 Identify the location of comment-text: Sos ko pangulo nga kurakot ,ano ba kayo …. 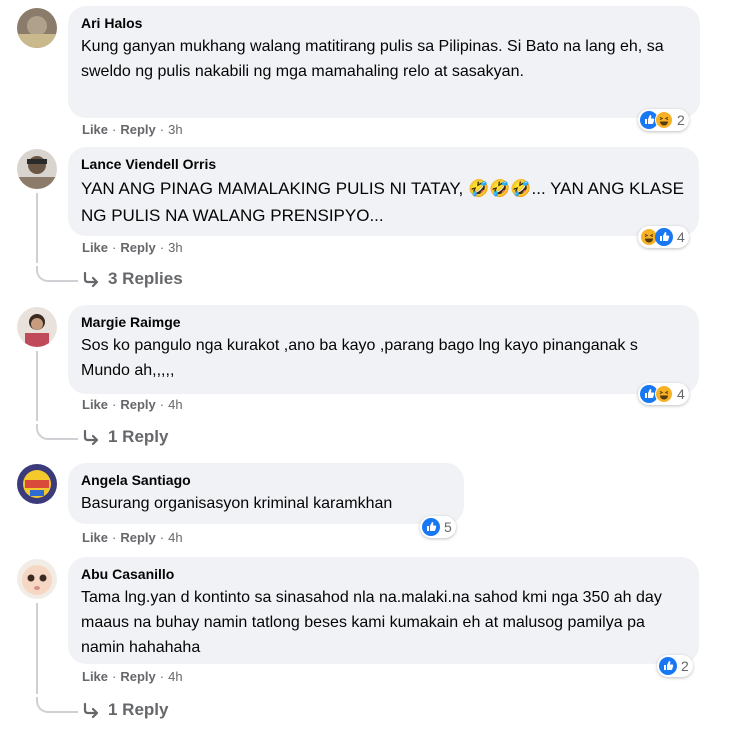
(359, 358).